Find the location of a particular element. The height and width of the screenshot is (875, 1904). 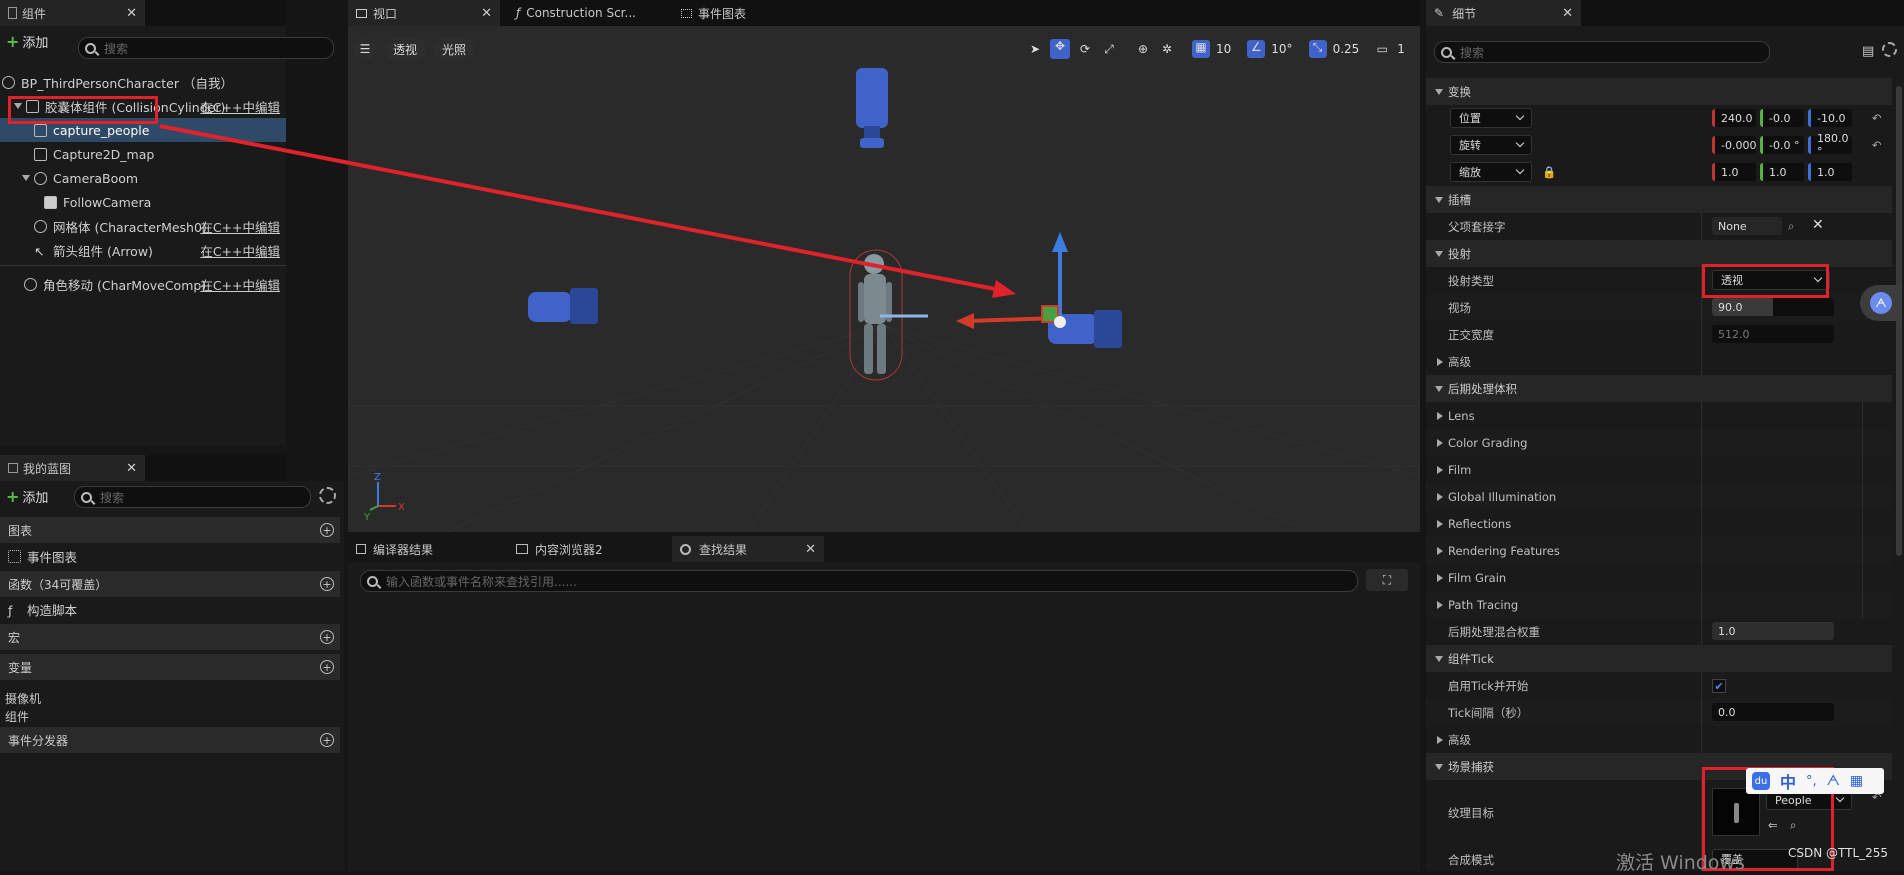

rotation-mode-dropdown: 旋转 is located at coordinates (1491, 145).